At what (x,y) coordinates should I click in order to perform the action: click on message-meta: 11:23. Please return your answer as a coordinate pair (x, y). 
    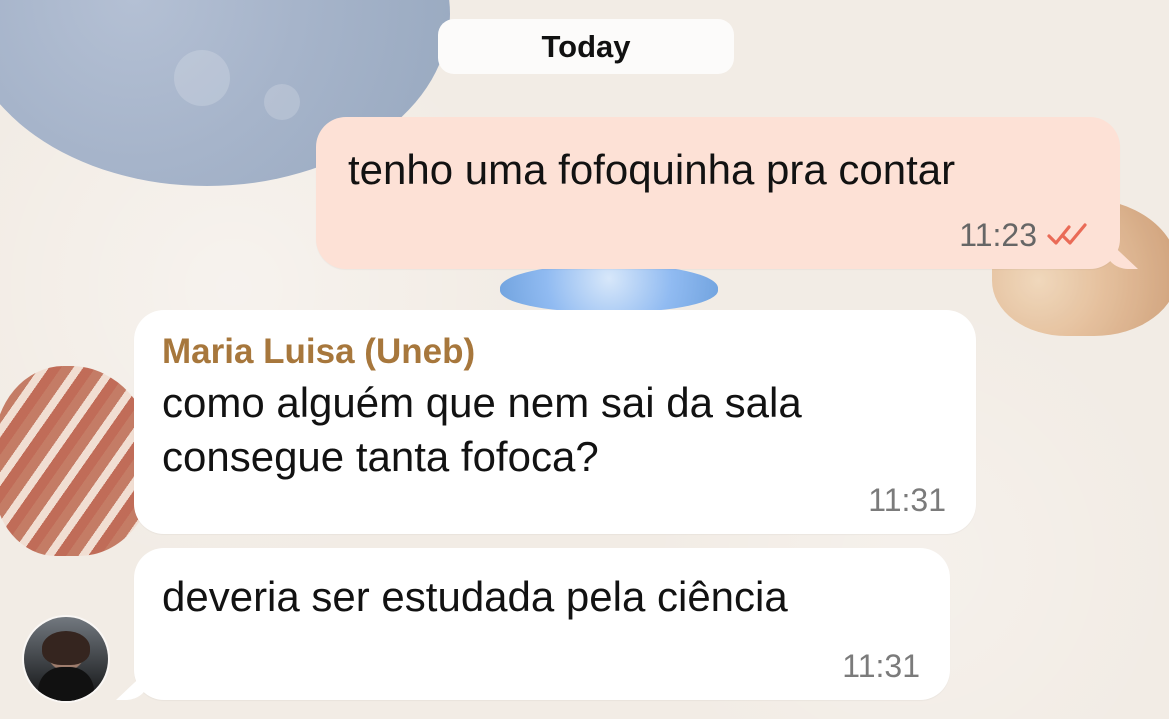
    Looking at the image, I should click on (1024, 235).